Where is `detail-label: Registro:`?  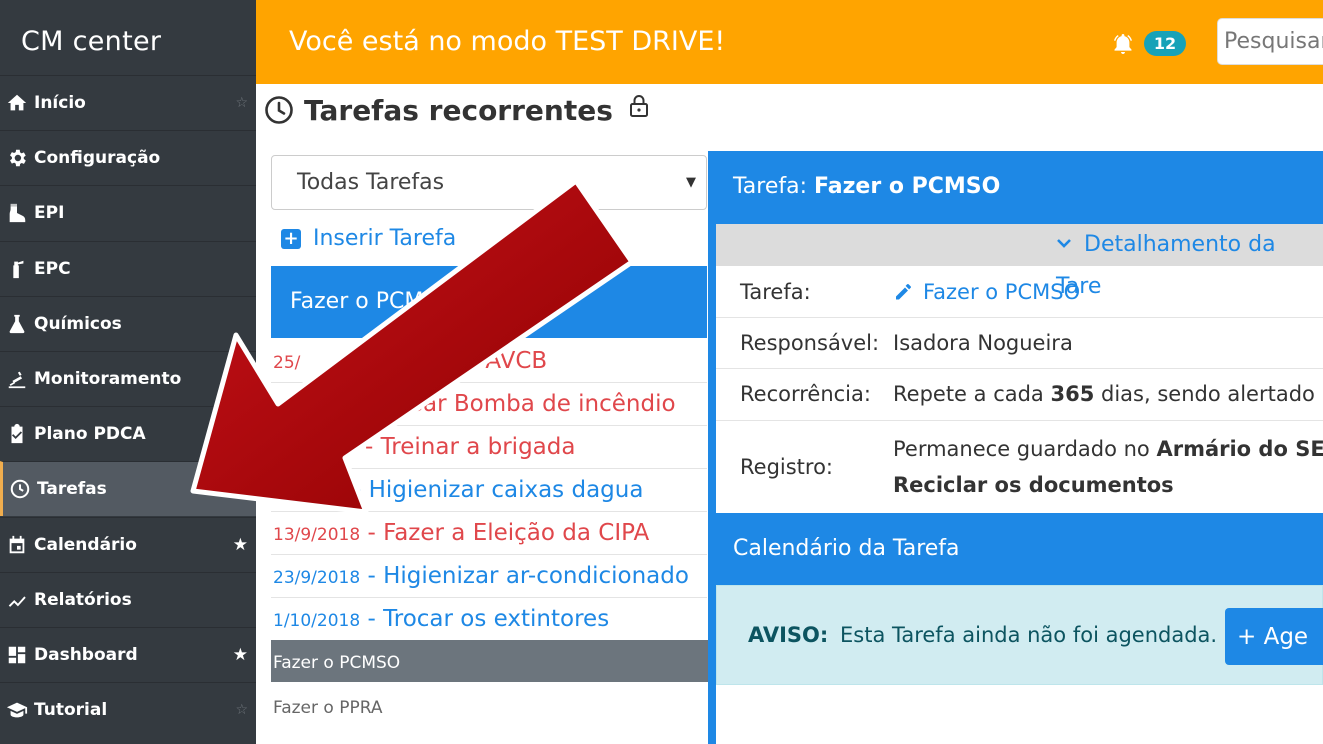 detail-label: Registro: is located at coordinates (787, 467).